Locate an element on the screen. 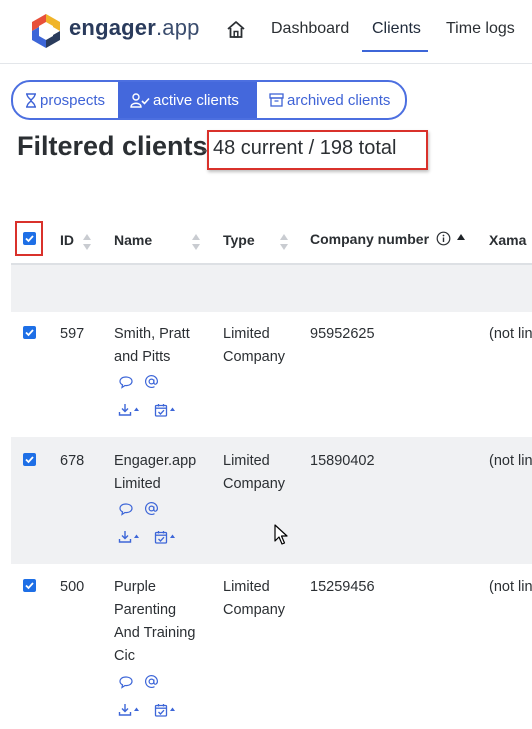  filter-active-clients: active clients is located at coordinates (187, 100).